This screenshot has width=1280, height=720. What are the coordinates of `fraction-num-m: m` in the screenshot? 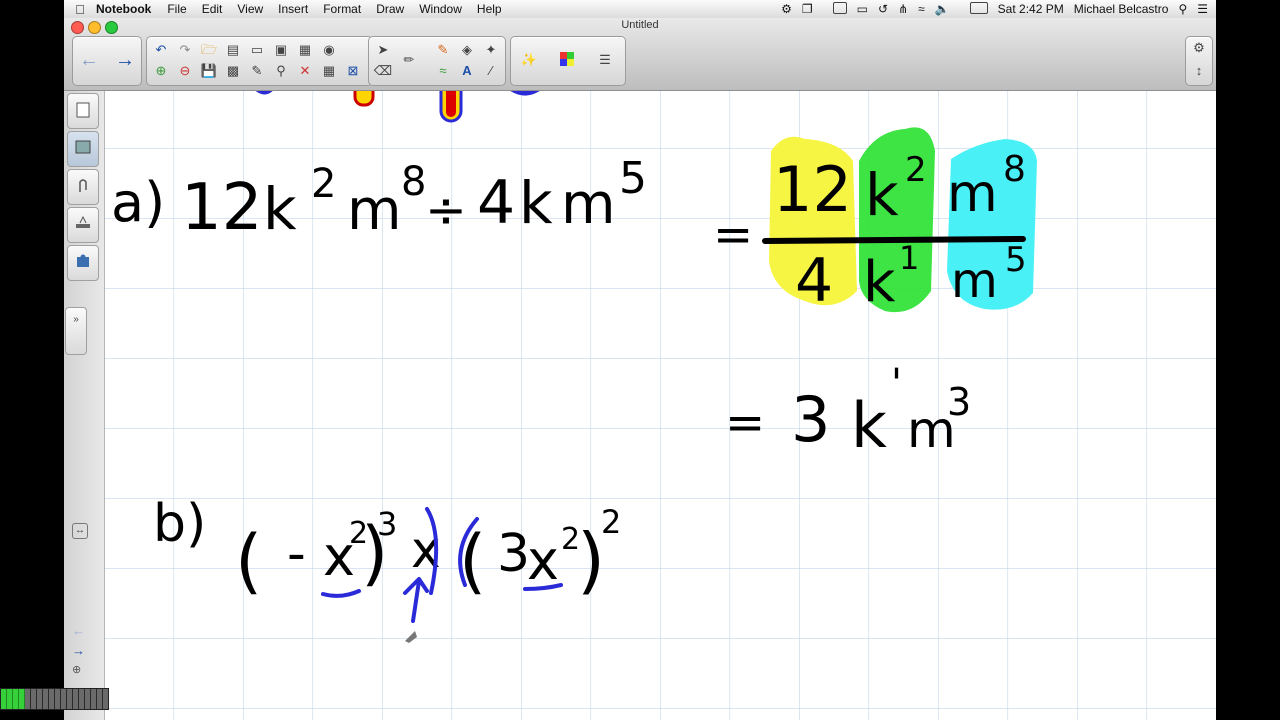 It's located at (972, 194).